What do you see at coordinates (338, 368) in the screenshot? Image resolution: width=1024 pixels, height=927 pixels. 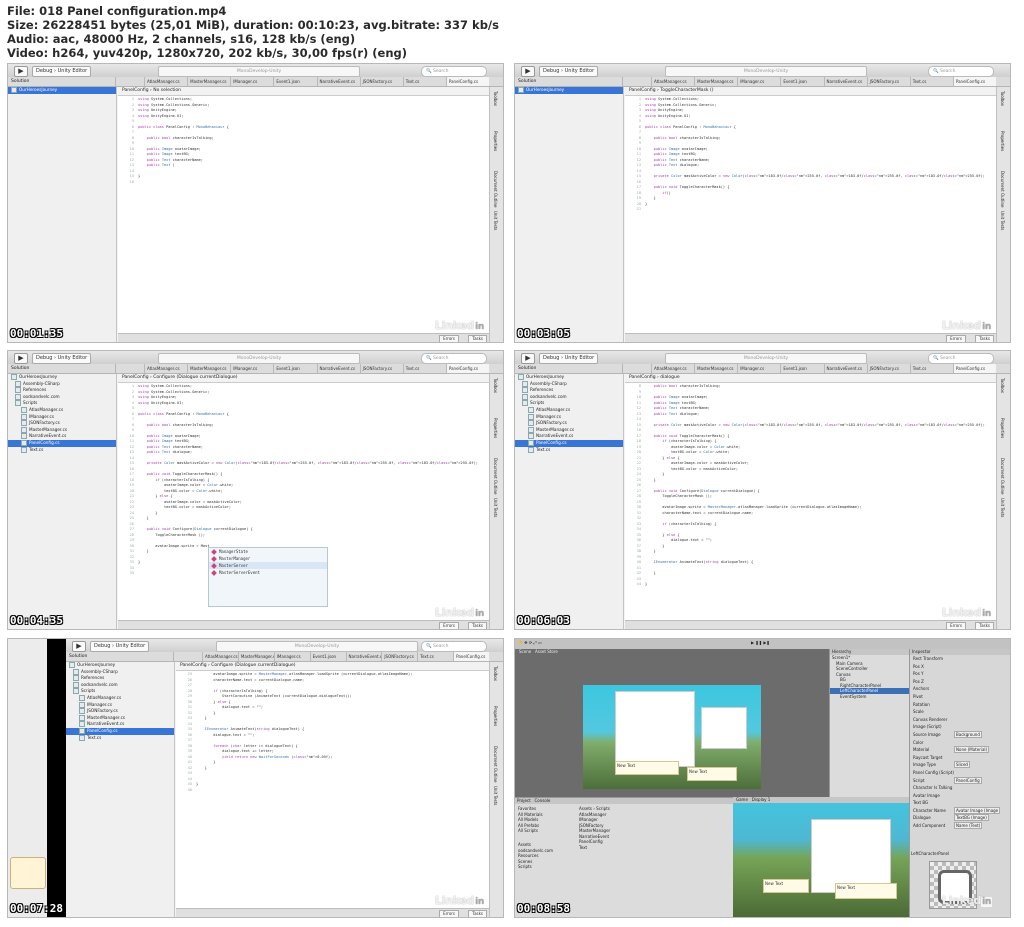 I see `file-tab: NarrativeEvent.cs` at bounding box center [338, 368].